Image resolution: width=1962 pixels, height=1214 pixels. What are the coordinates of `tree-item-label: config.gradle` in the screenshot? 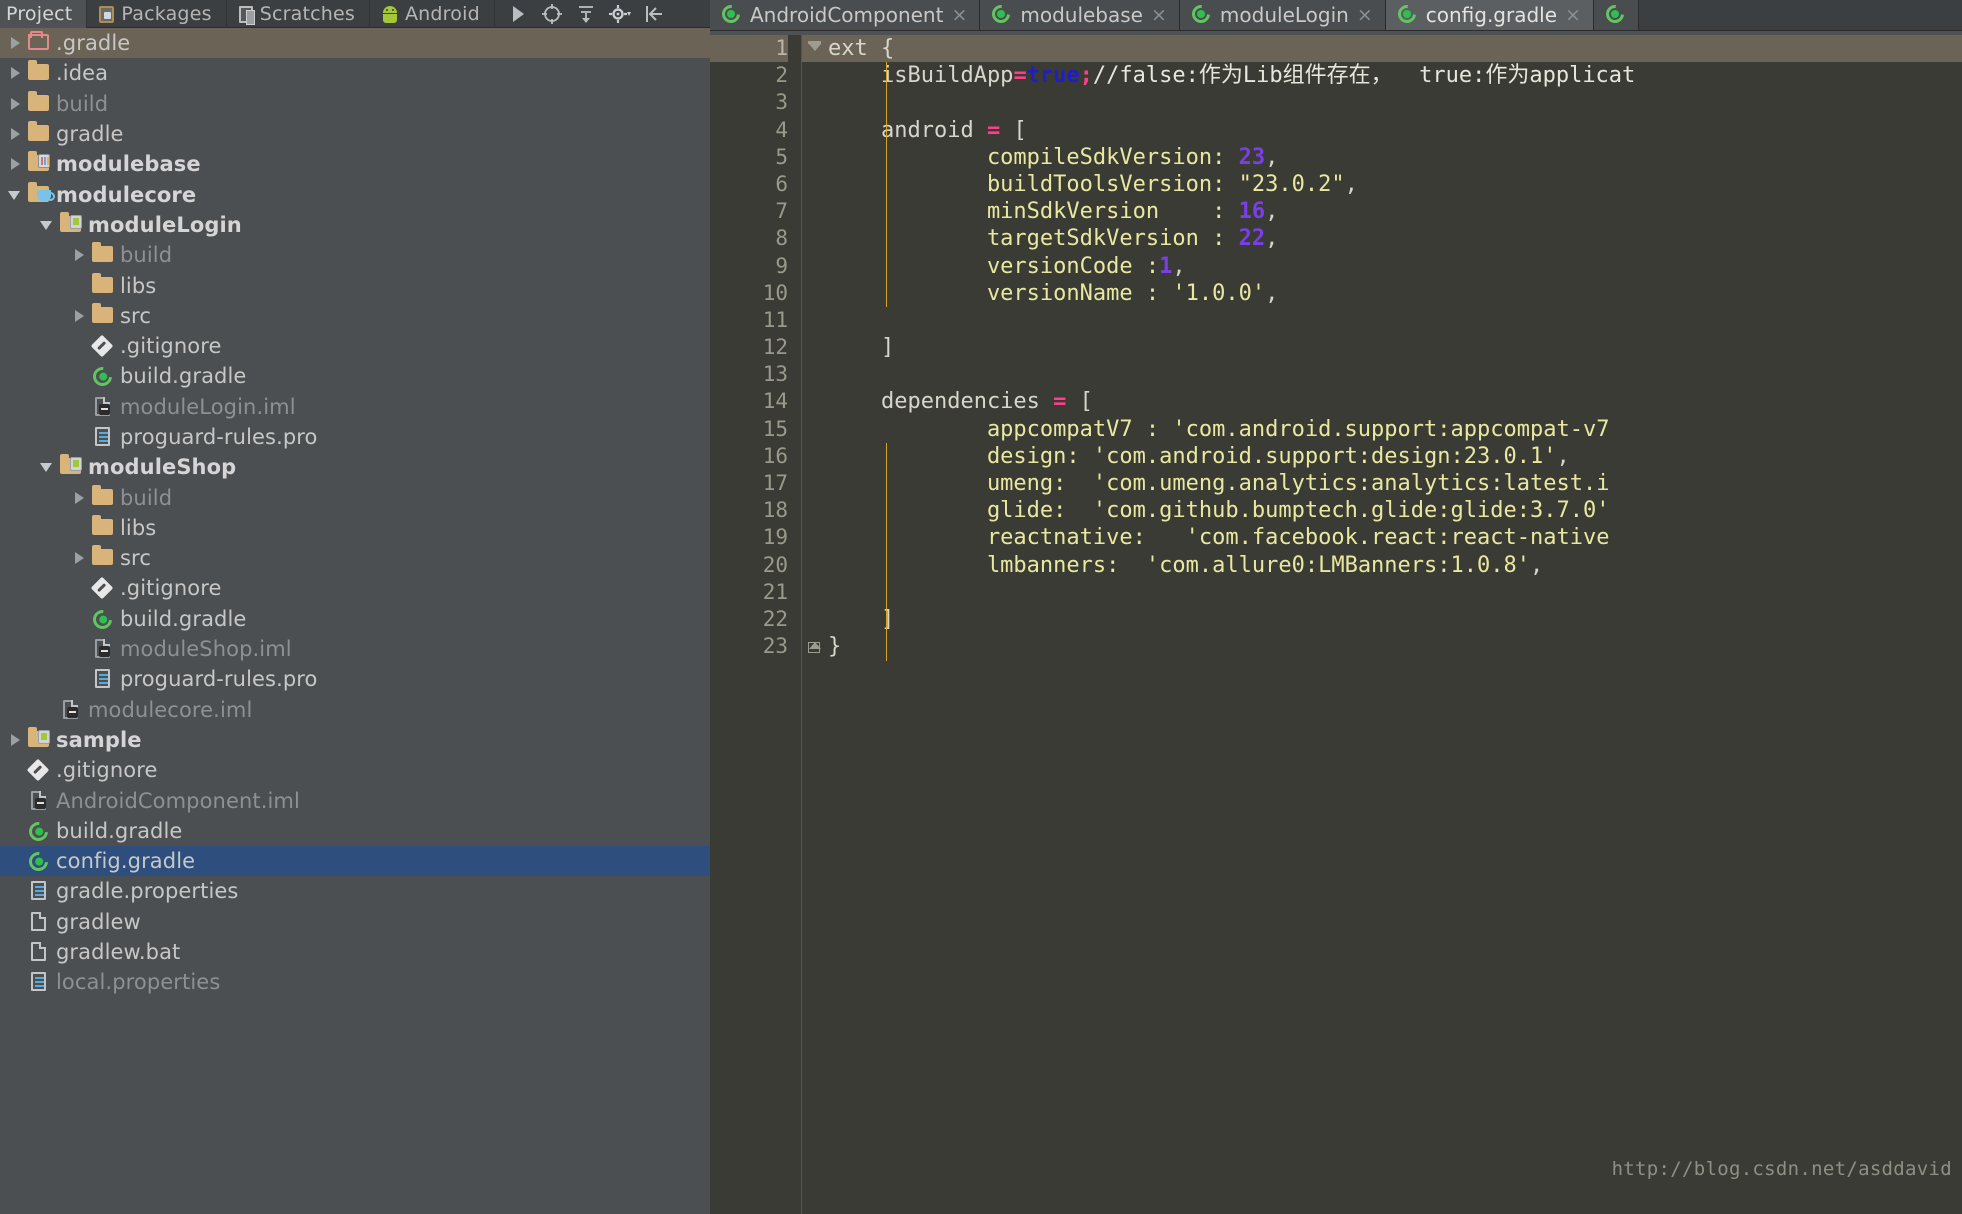 It's located at (126, 861).